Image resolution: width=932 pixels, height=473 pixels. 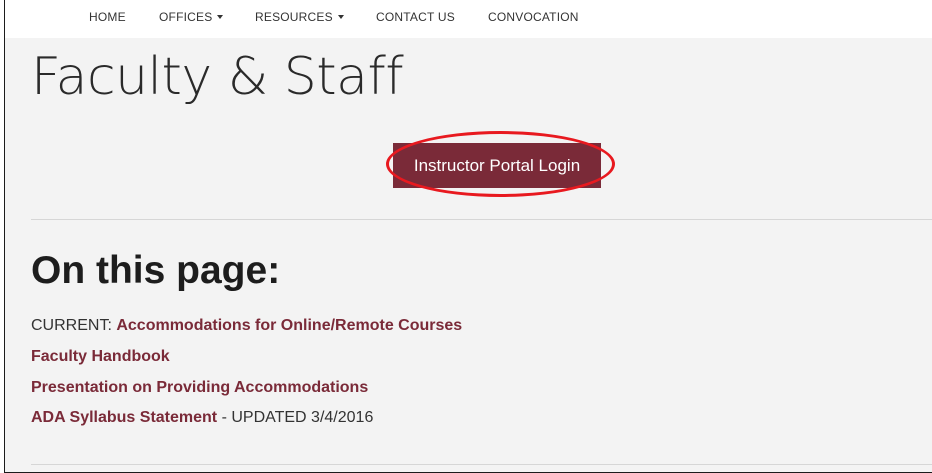 I want to click on nav-item-label: CONTACT US, so click(x=415, y=17).